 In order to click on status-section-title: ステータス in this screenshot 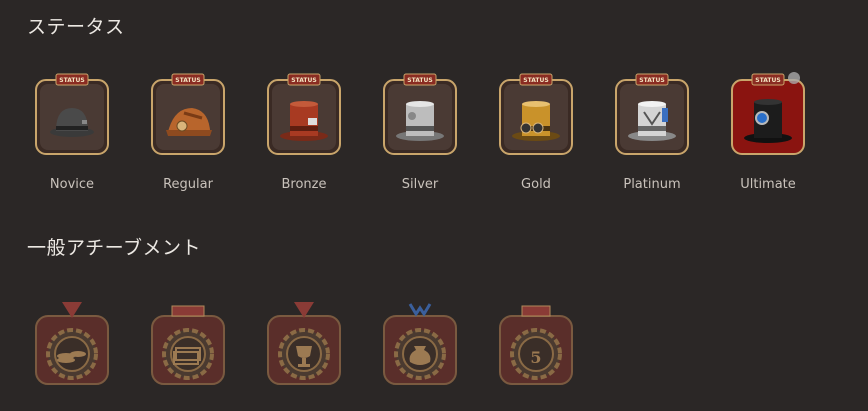, I will do `click(76, 27)`.